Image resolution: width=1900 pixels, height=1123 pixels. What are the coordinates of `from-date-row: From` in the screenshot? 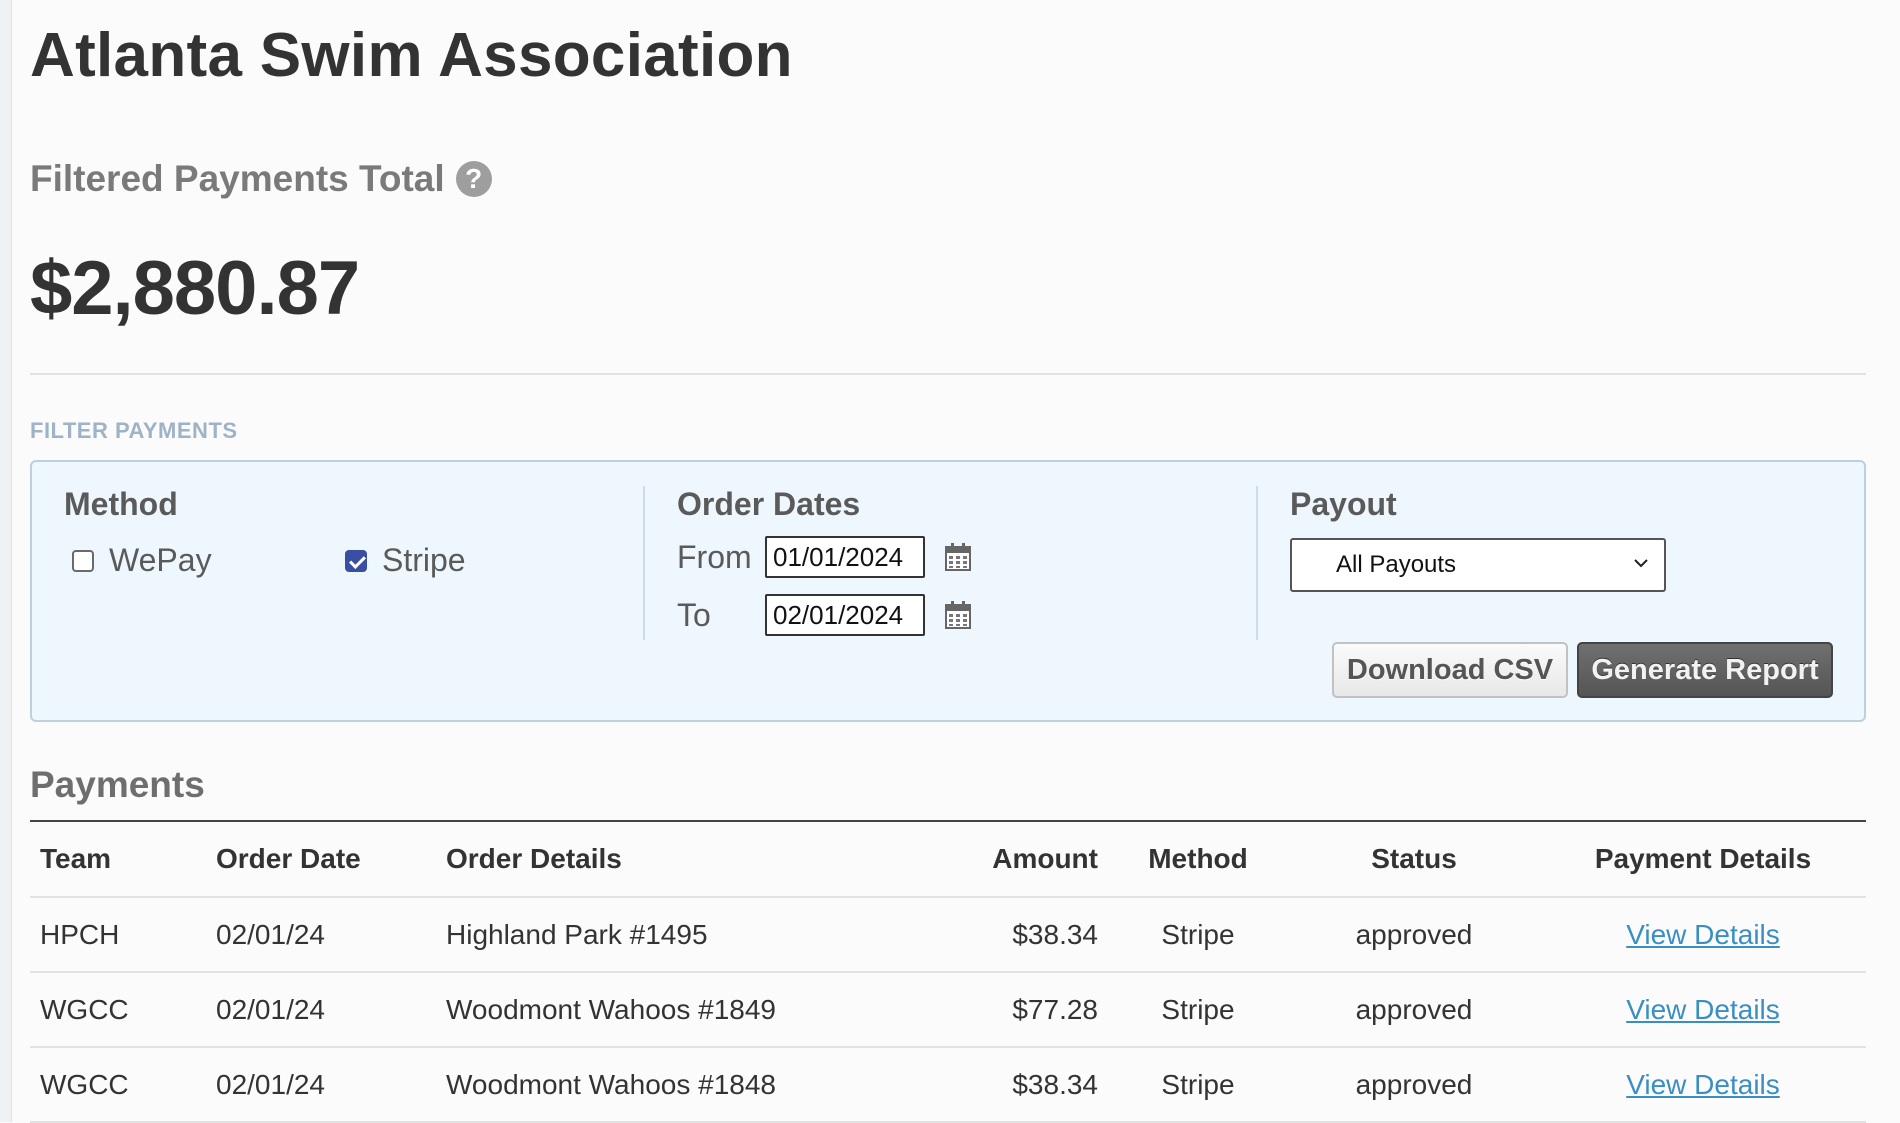 It's located at (824, 557).